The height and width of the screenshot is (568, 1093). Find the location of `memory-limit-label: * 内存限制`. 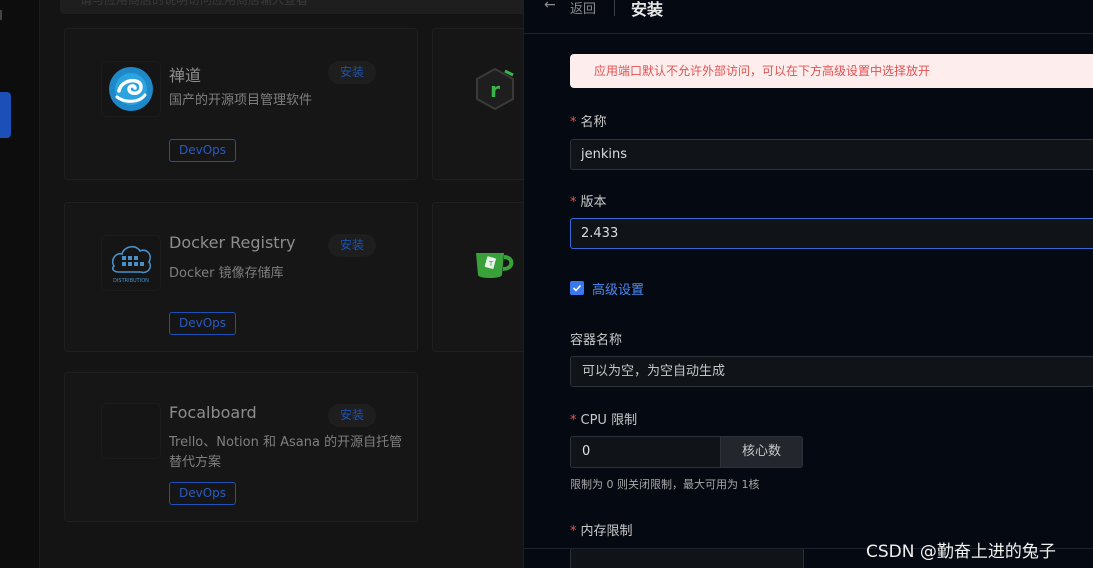

memory-limit-label: * 内存限制 is located at coordinates (601, 531).